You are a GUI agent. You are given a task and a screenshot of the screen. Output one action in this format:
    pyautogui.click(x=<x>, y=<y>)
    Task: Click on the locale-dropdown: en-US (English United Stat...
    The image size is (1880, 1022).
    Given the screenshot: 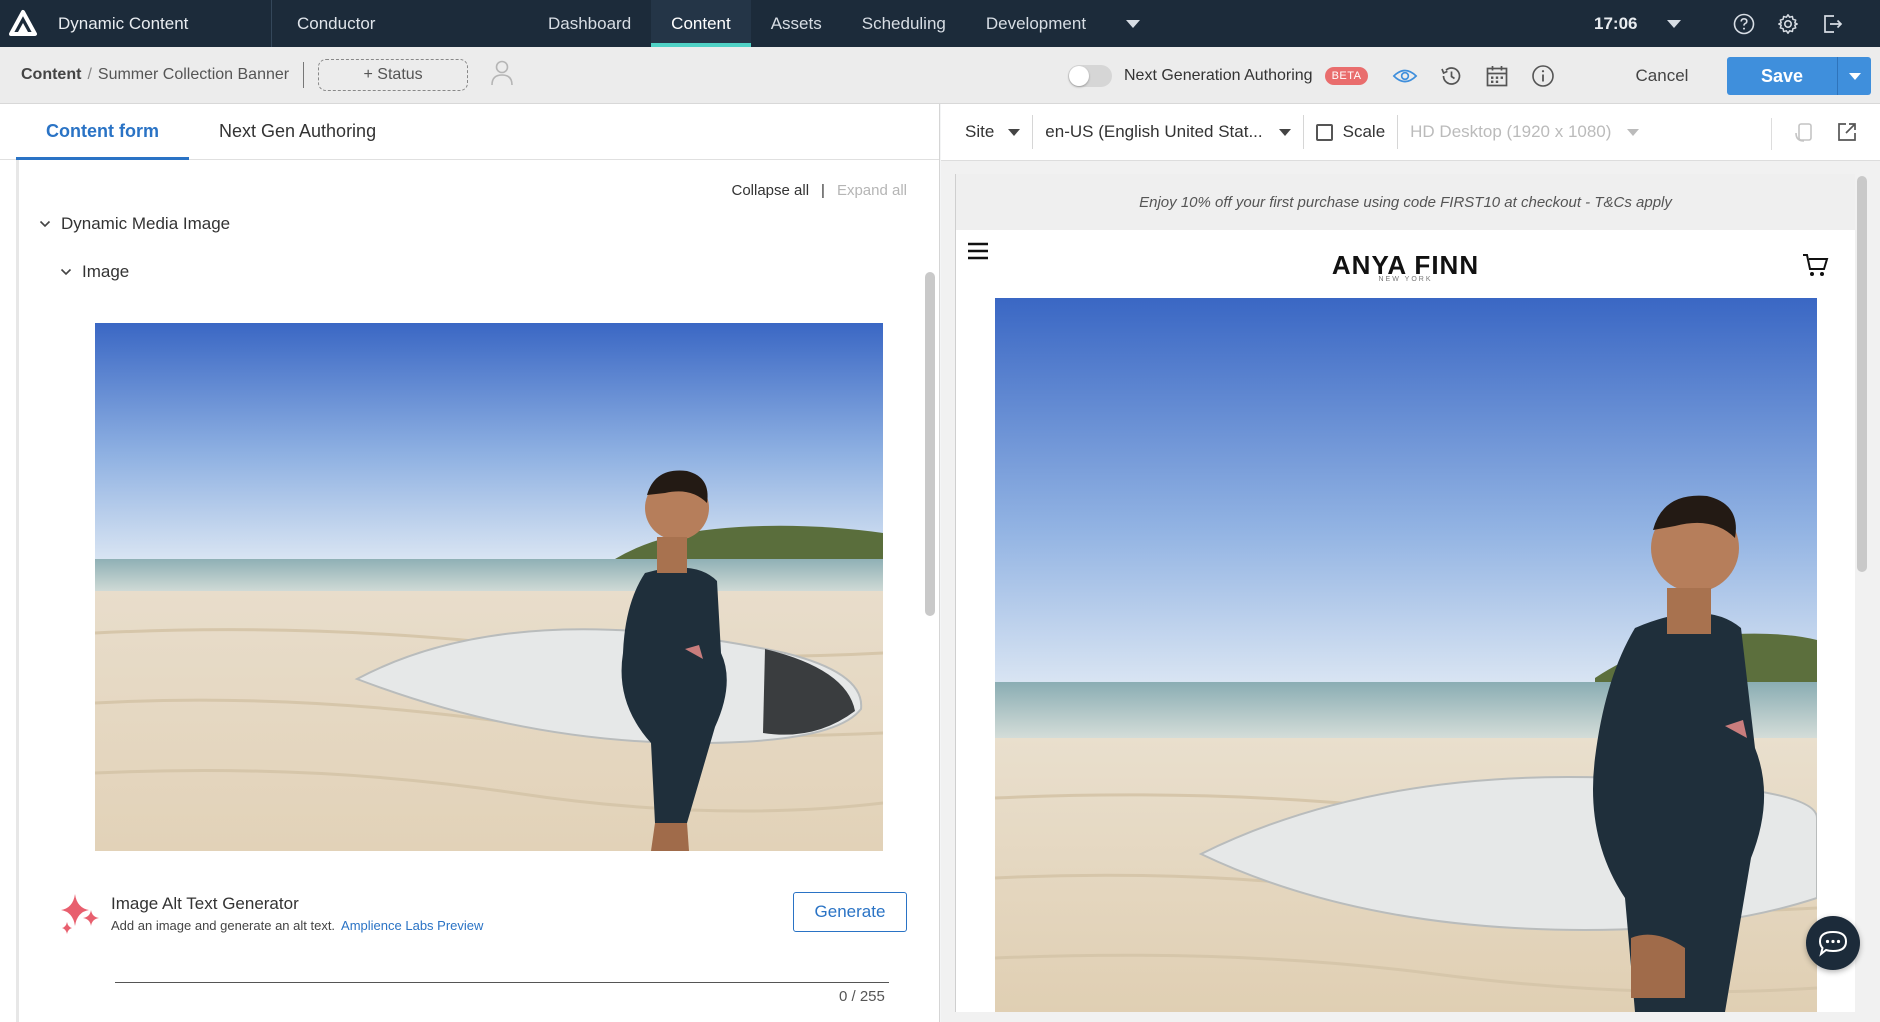 What is the action you would take?
    pyautogui.click(x=1168, y=132)
    